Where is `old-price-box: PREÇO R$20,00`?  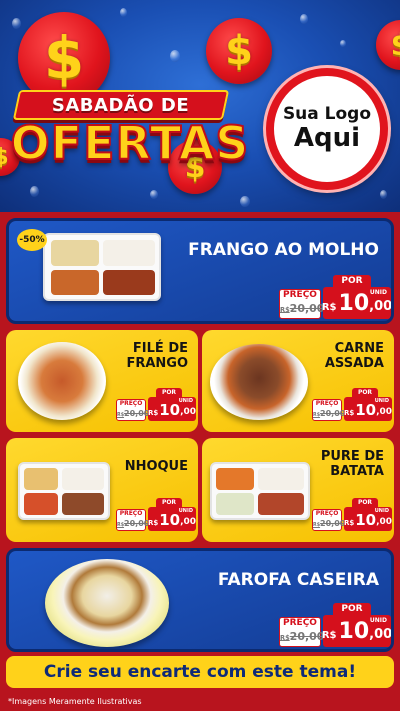
old-price-box: PREÇO R$20,00 is located at coordinates (301, 304).